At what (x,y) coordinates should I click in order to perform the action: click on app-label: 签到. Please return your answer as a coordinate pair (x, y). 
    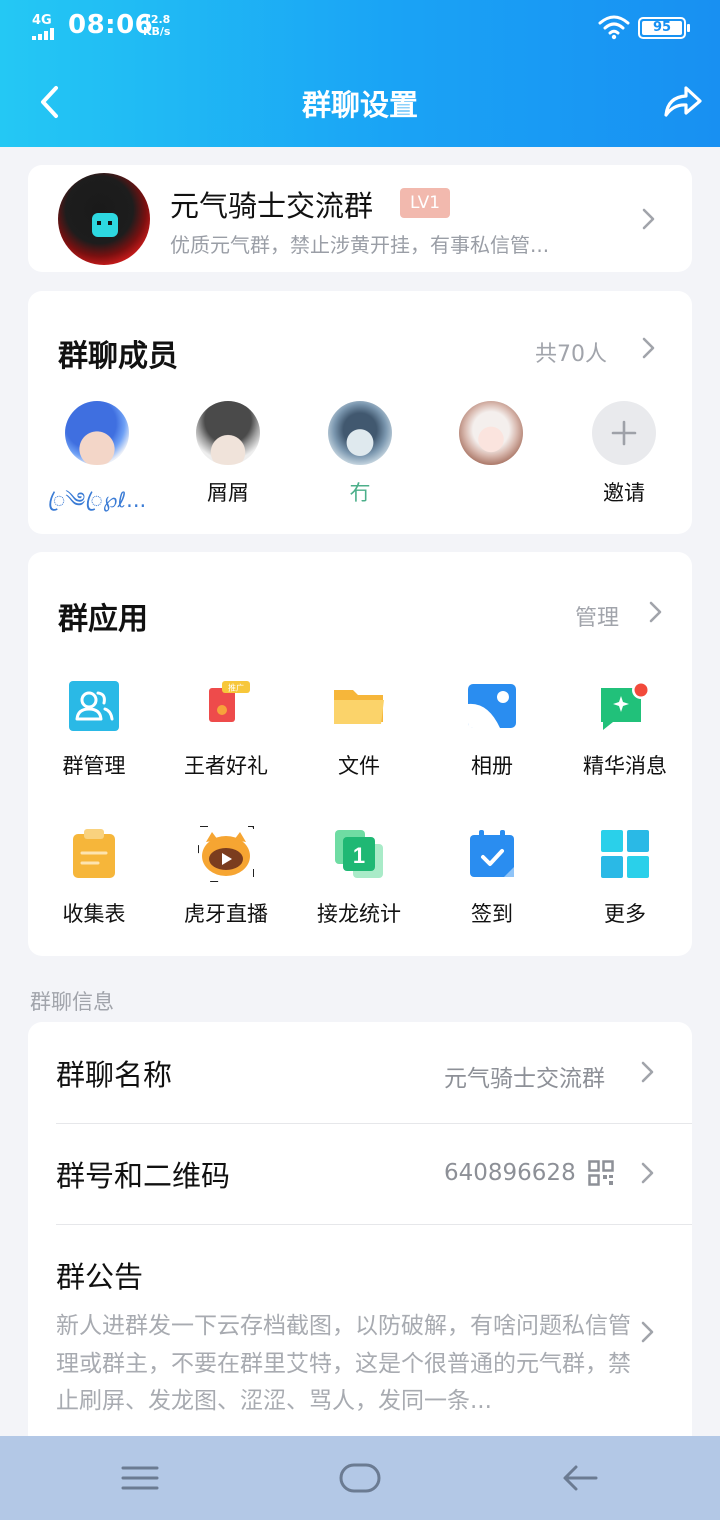
    Looking at the image, I should click on (492, 914).